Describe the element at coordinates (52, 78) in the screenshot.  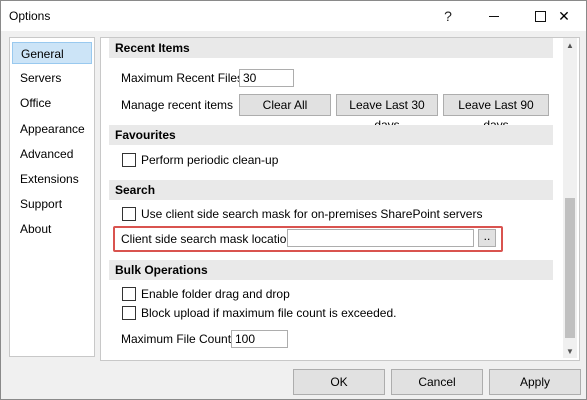
I see `sidebar-item-servers: Servers` at that location.